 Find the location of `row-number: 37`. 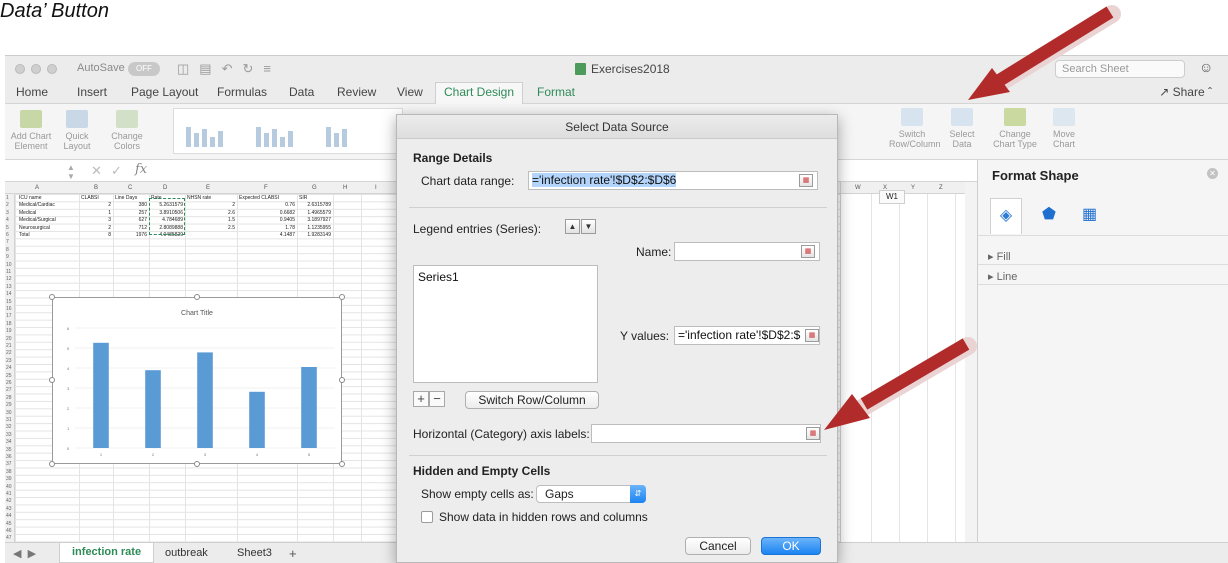

row-number: 37 is located at coordinates (9, 464).